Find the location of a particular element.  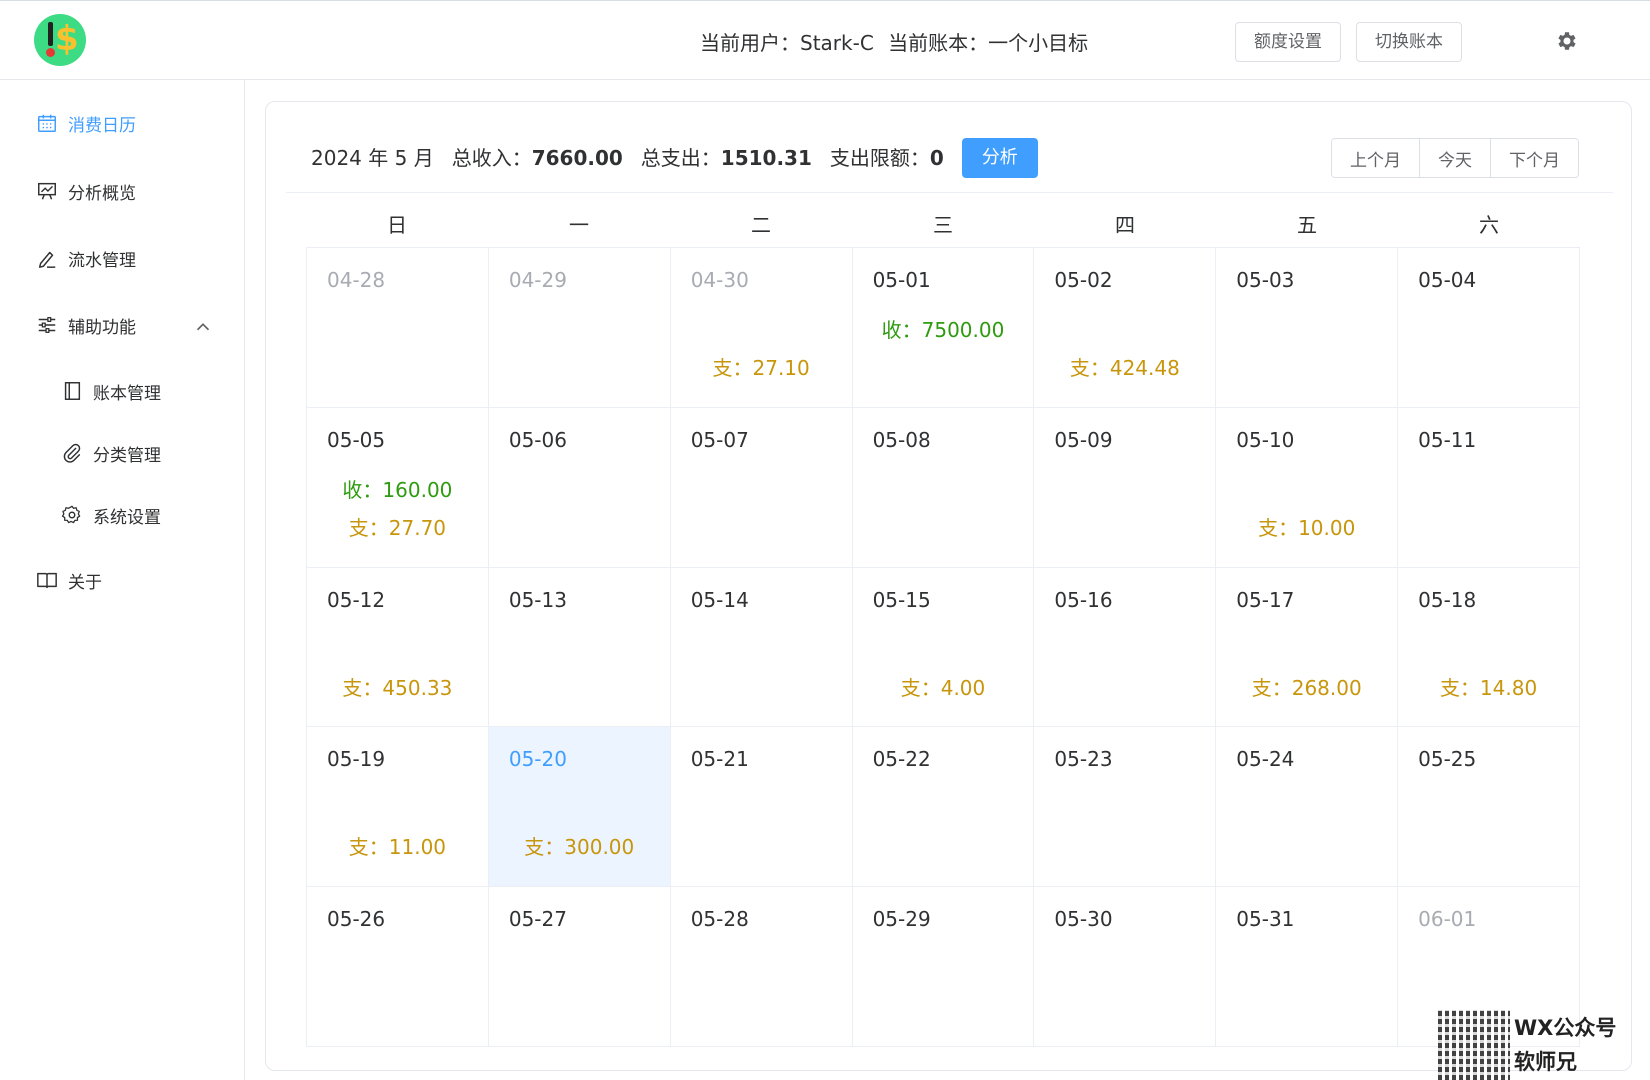

day-income: 收：7500.00 is located at coordinates (943, 330).